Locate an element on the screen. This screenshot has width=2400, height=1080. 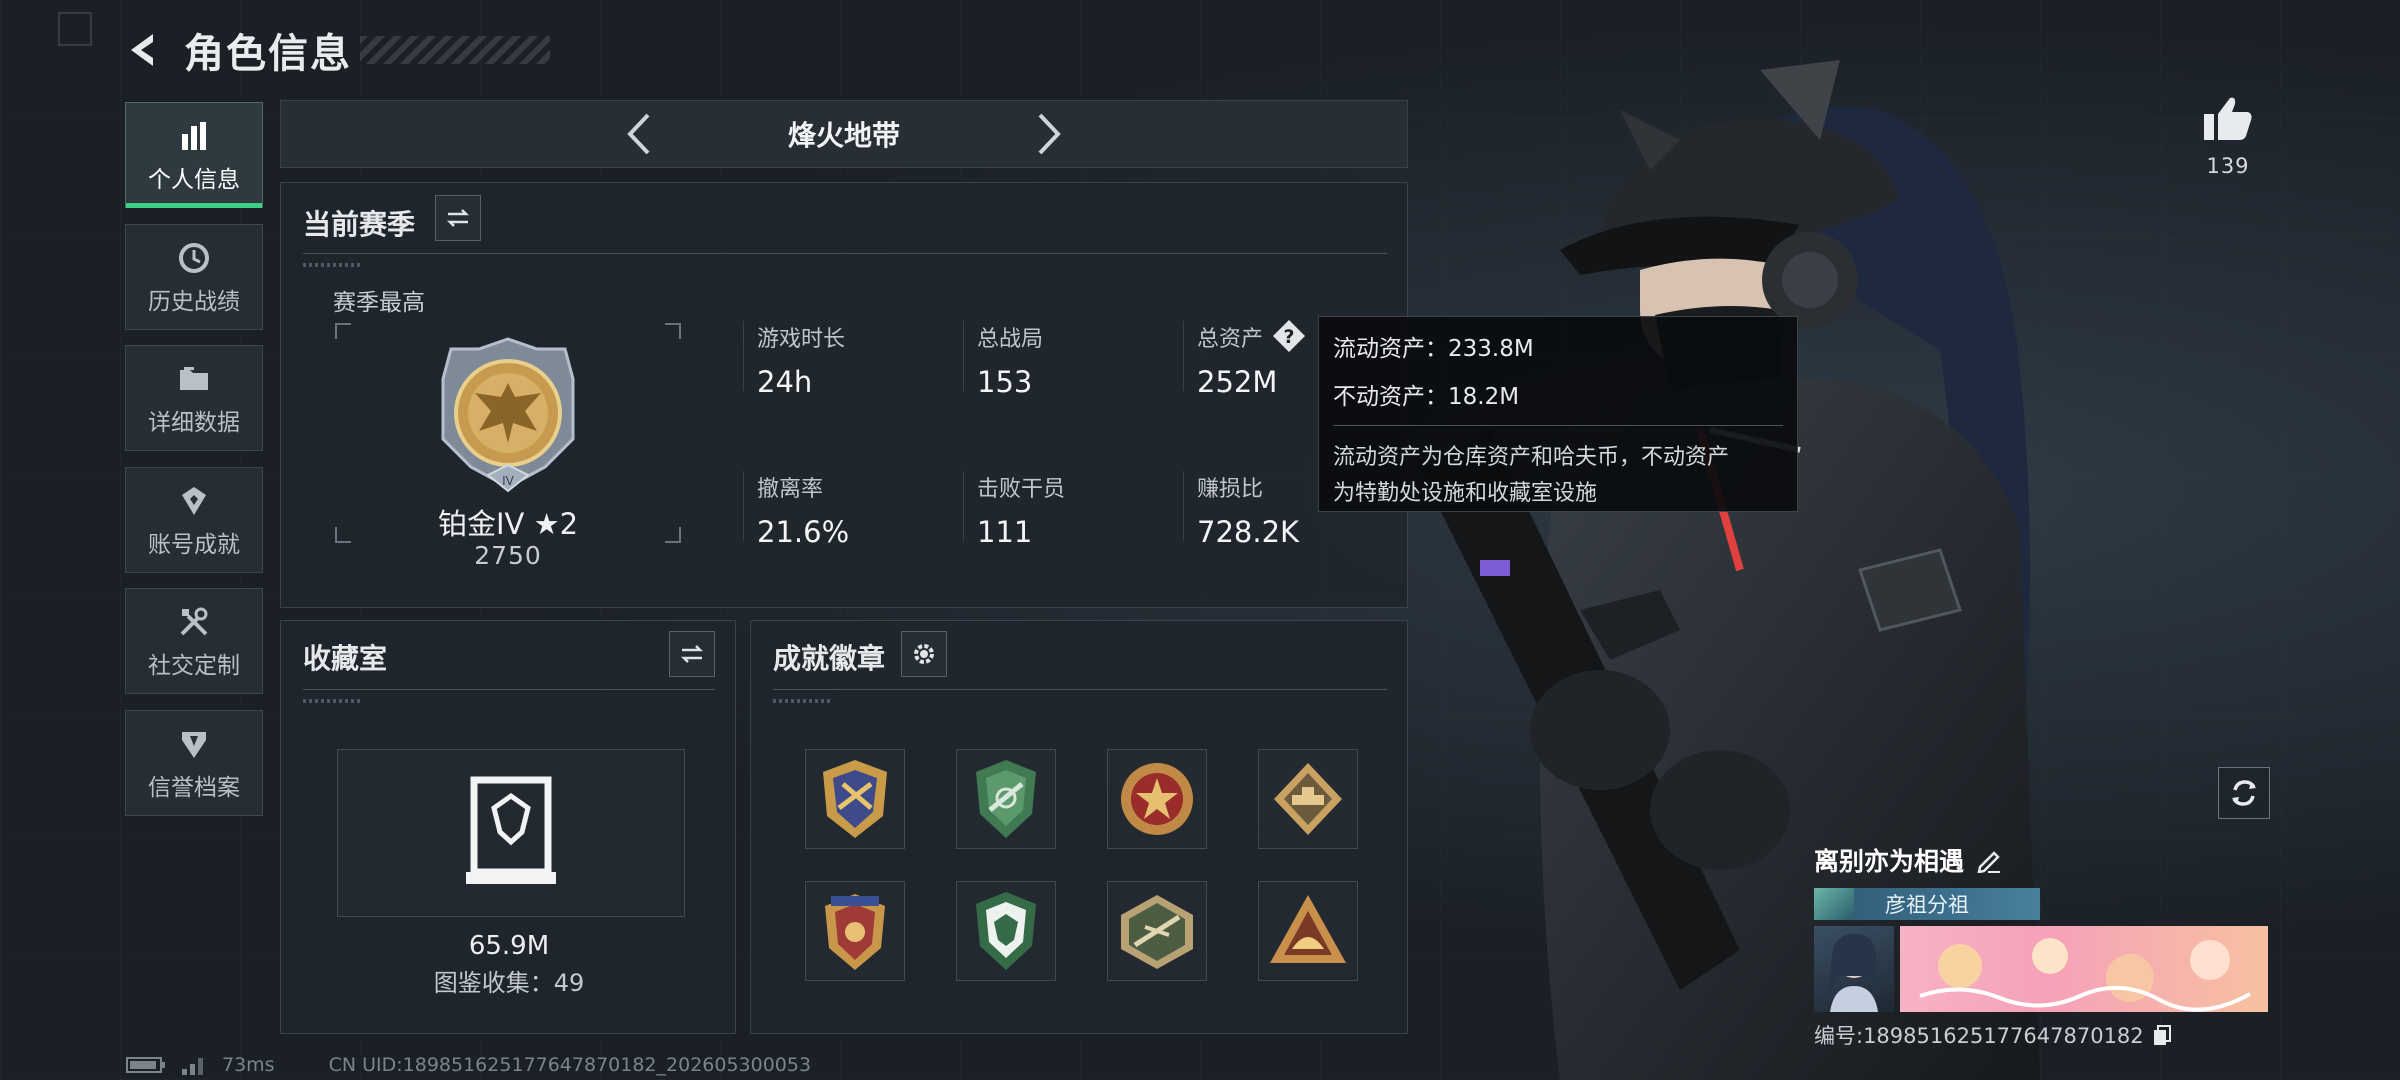
tooltip-divider is located at coordinates (1558, 425).